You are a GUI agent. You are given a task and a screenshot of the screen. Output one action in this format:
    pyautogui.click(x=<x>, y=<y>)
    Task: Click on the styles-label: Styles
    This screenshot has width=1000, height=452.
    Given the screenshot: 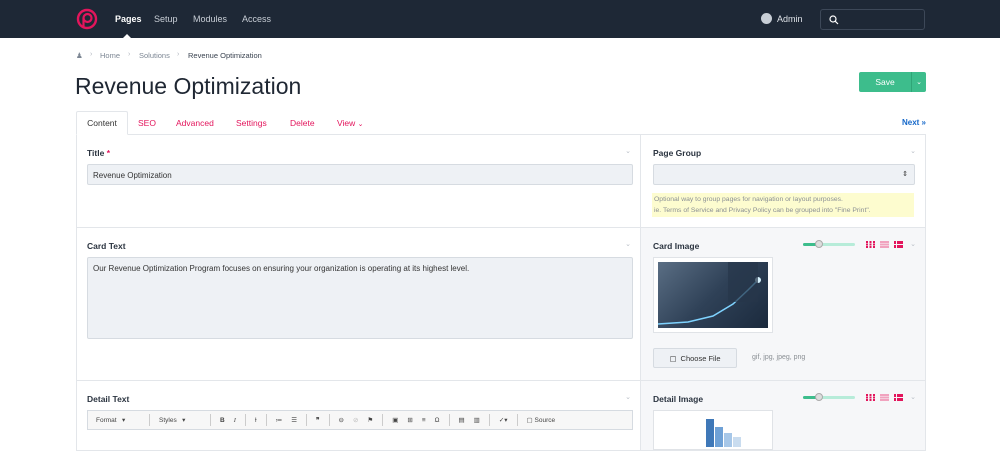 What is the action you would take?
    pyautogui.click(x=168, y=420)
    